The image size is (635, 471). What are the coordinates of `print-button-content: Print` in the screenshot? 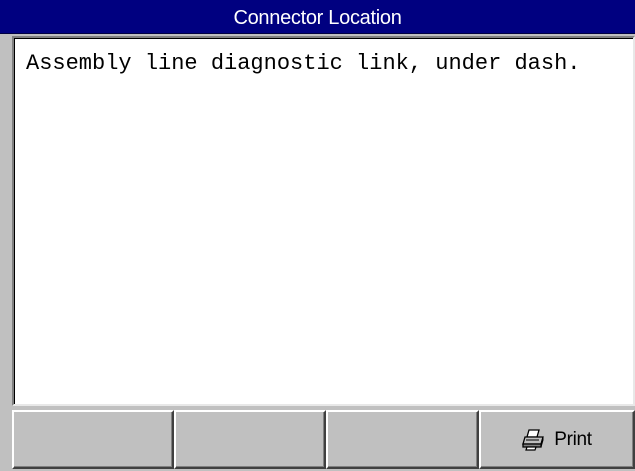 It's located at (557, 440).